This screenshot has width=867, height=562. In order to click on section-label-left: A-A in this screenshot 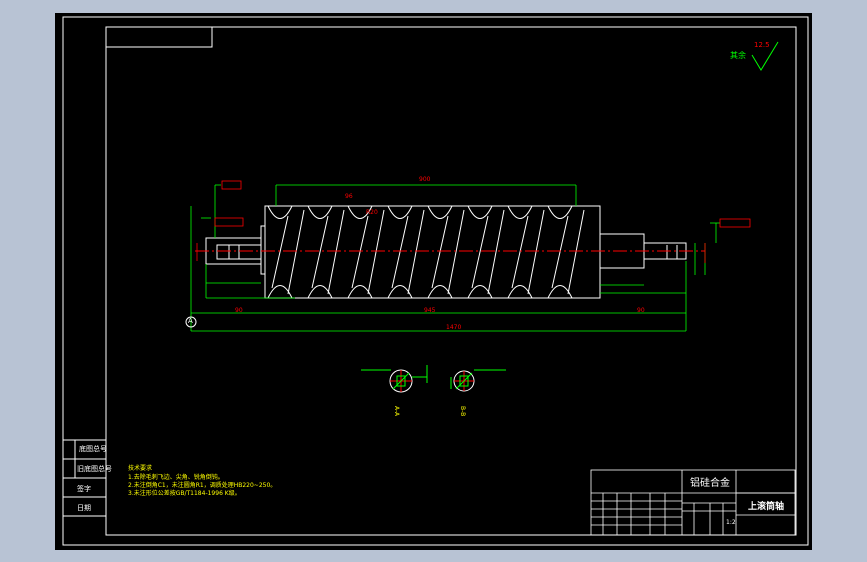, I will do `click(396, 411)`.